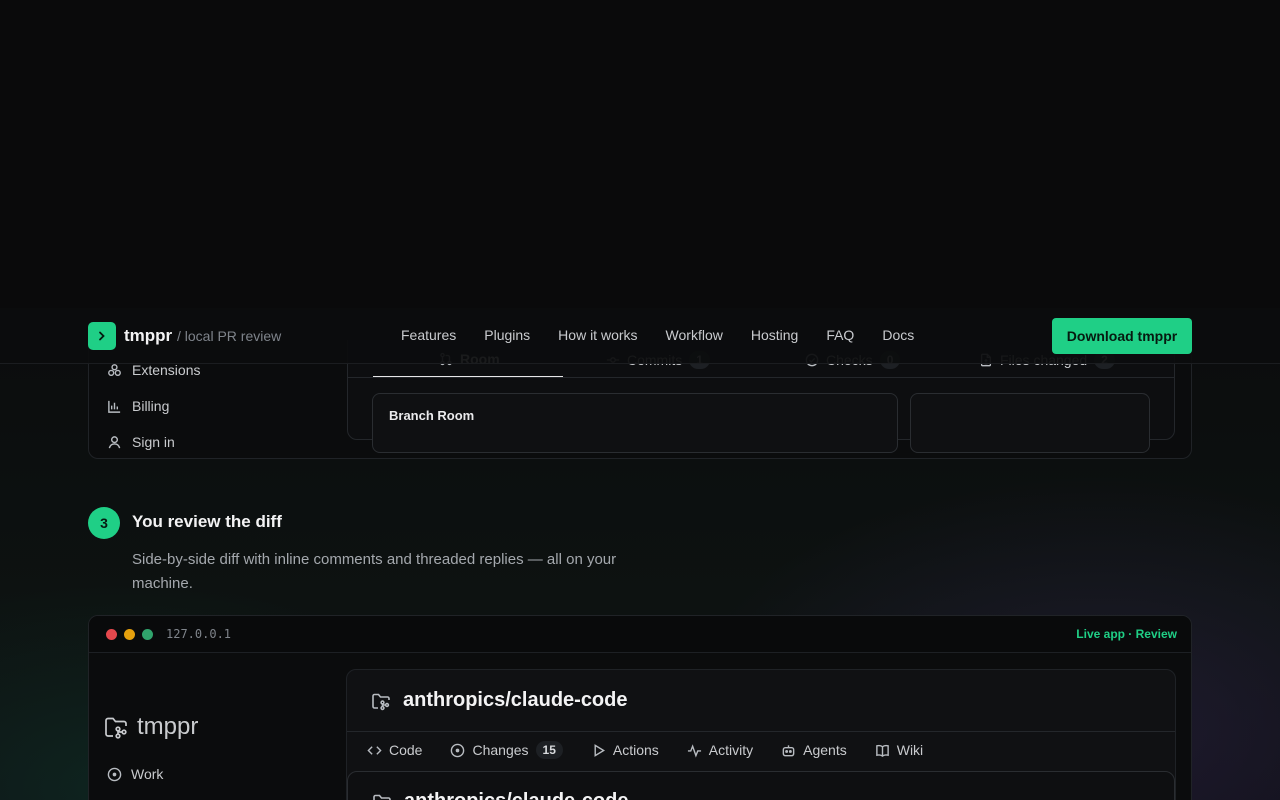 This screenshot has height=800, width=1280. What do you see at coordinates (694, 335) in the screenshot?
I see `nav-link-workflow: Workflow` at bounding box center [694, 335].